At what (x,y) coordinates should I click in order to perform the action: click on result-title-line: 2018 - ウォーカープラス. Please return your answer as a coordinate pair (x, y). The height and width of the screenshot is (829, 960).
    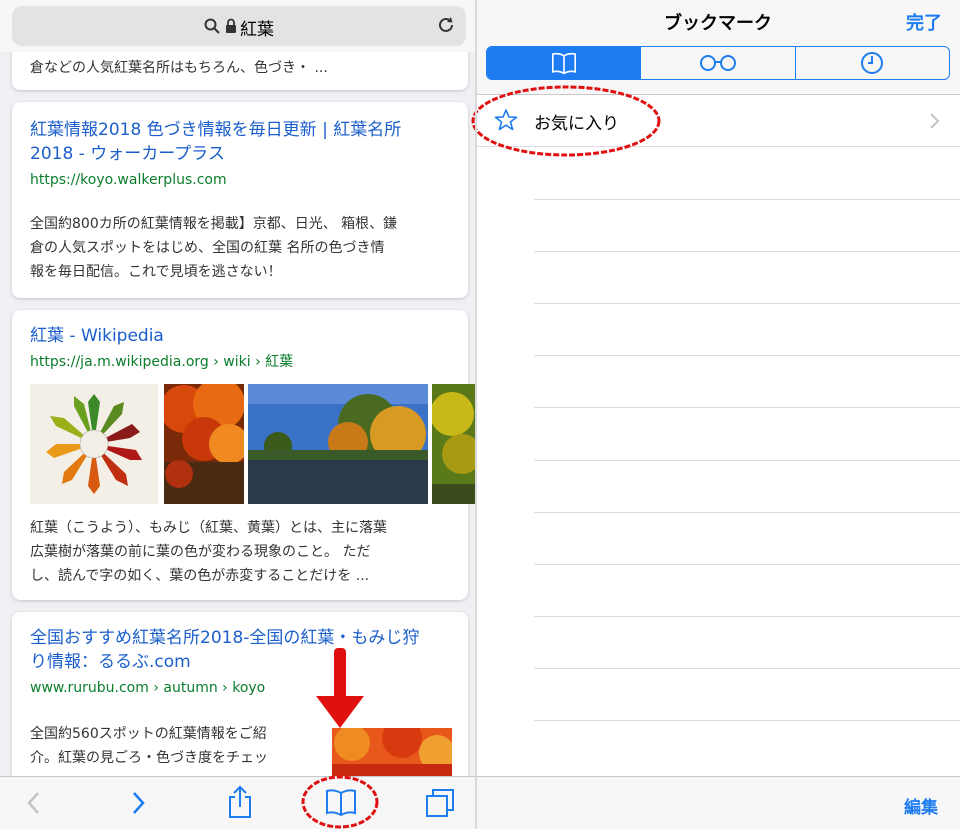
    Looking at the image, I should click on (127, 154).